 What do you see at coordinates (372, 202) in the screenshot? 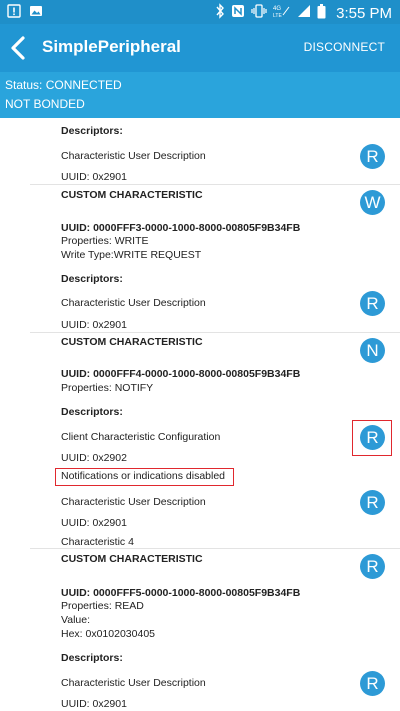
I see `write-button: W` at bounding box center [372, 202].